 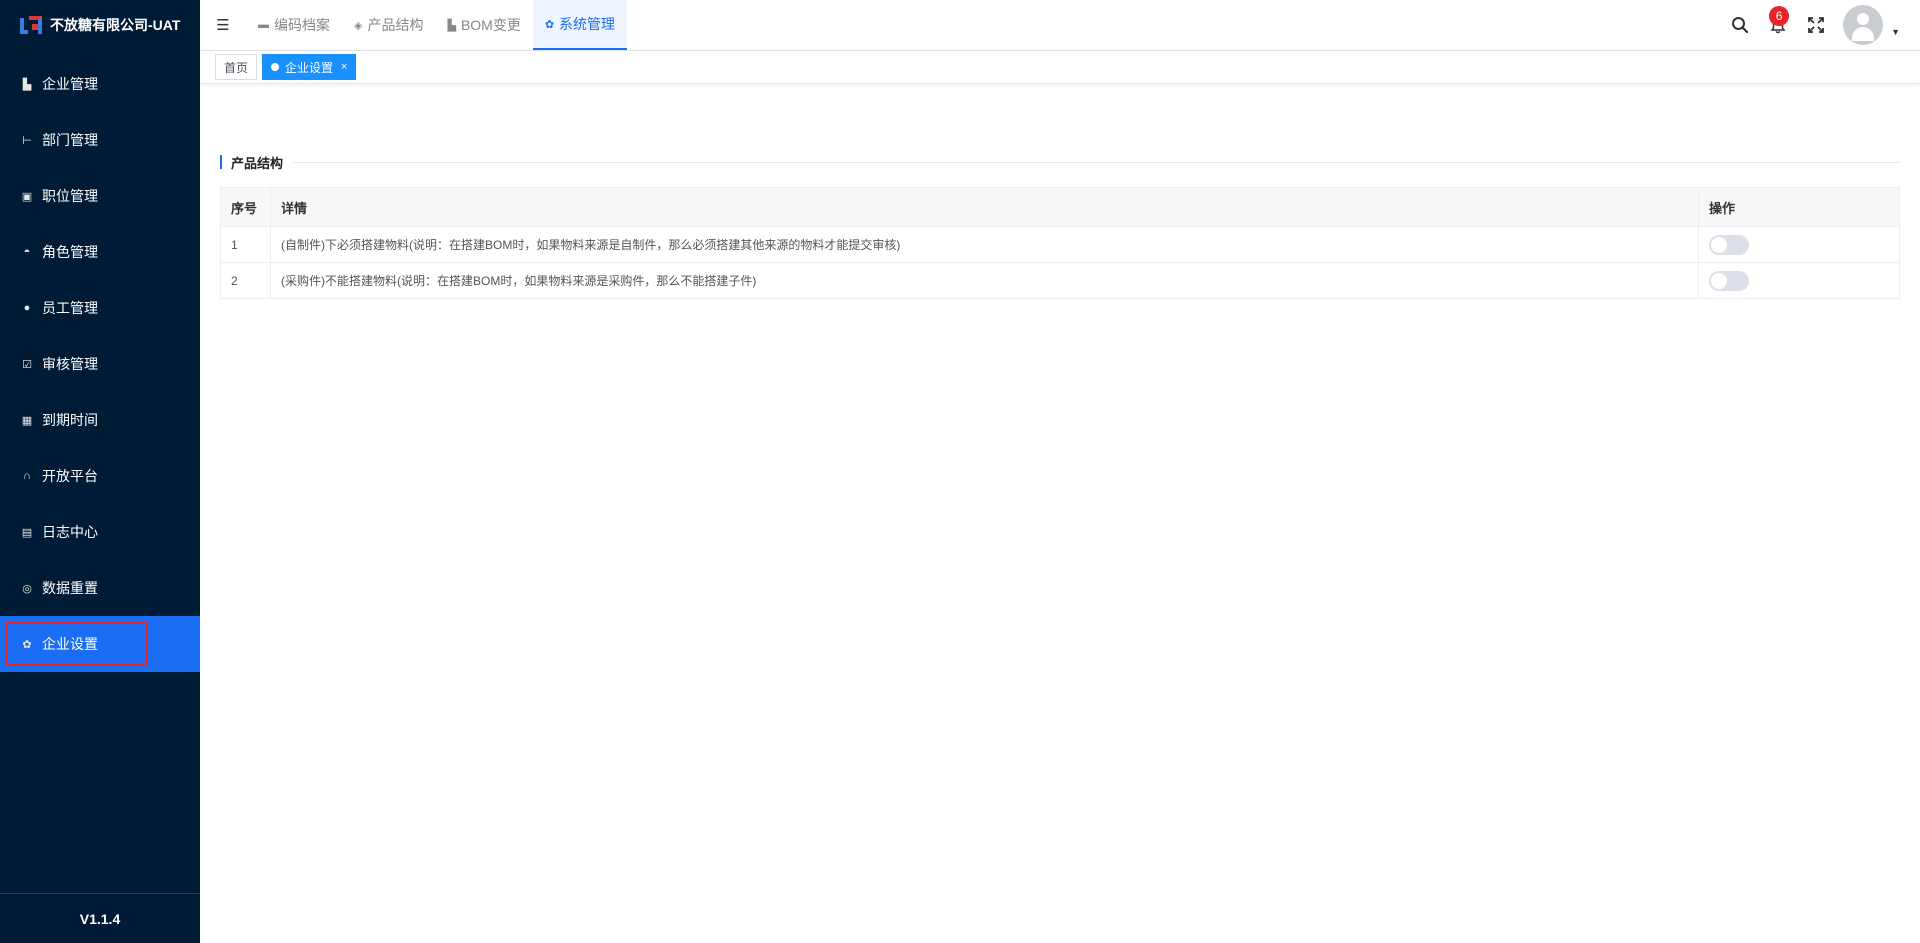 I want to click on tag-label: 企业设置, so click(x=309, y=67).